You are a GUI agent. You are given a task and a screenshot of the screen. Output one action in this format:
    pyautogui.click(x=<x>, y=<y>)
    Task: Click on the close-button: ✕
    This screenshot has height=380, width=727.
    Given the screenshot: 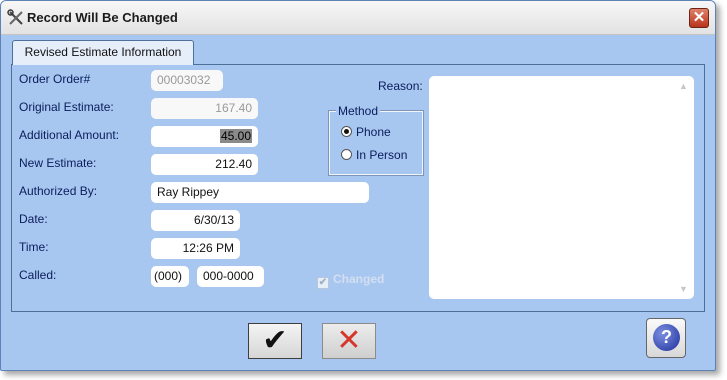 What is the action you would take?
    pyautogui.click(x=699, y=18)
    